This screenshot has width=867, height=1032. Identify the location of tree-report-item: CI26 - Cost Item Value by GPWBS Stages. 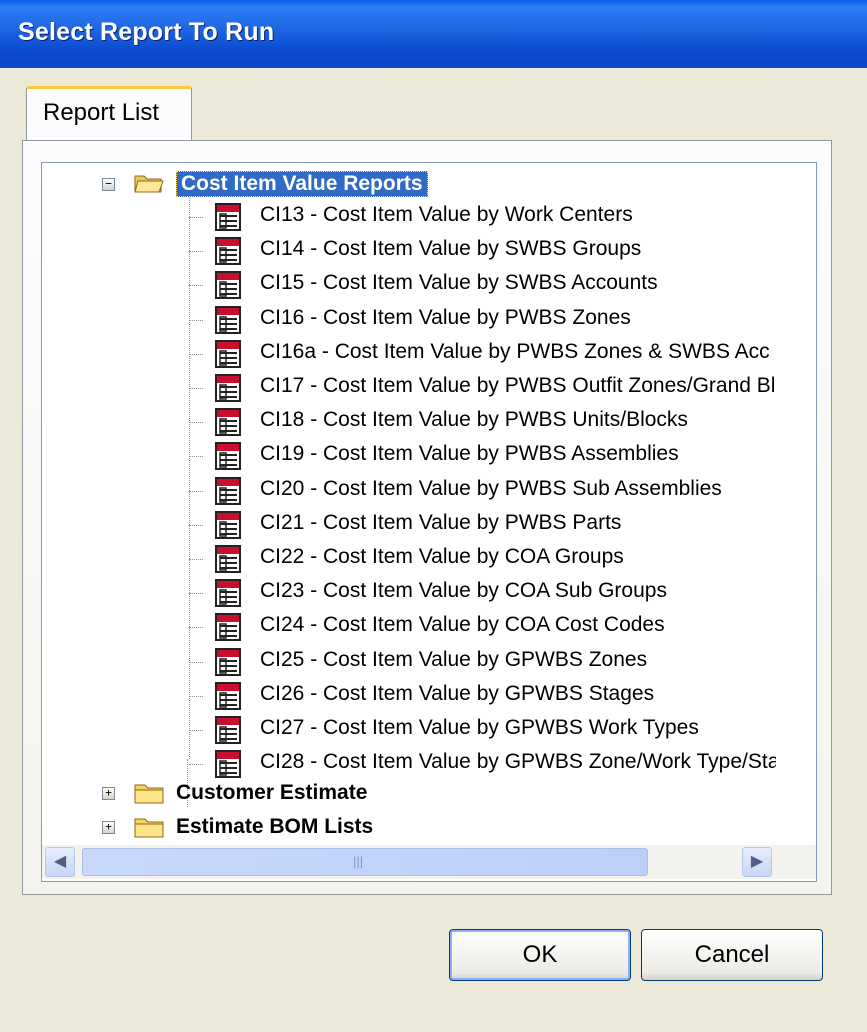
(474, 696).